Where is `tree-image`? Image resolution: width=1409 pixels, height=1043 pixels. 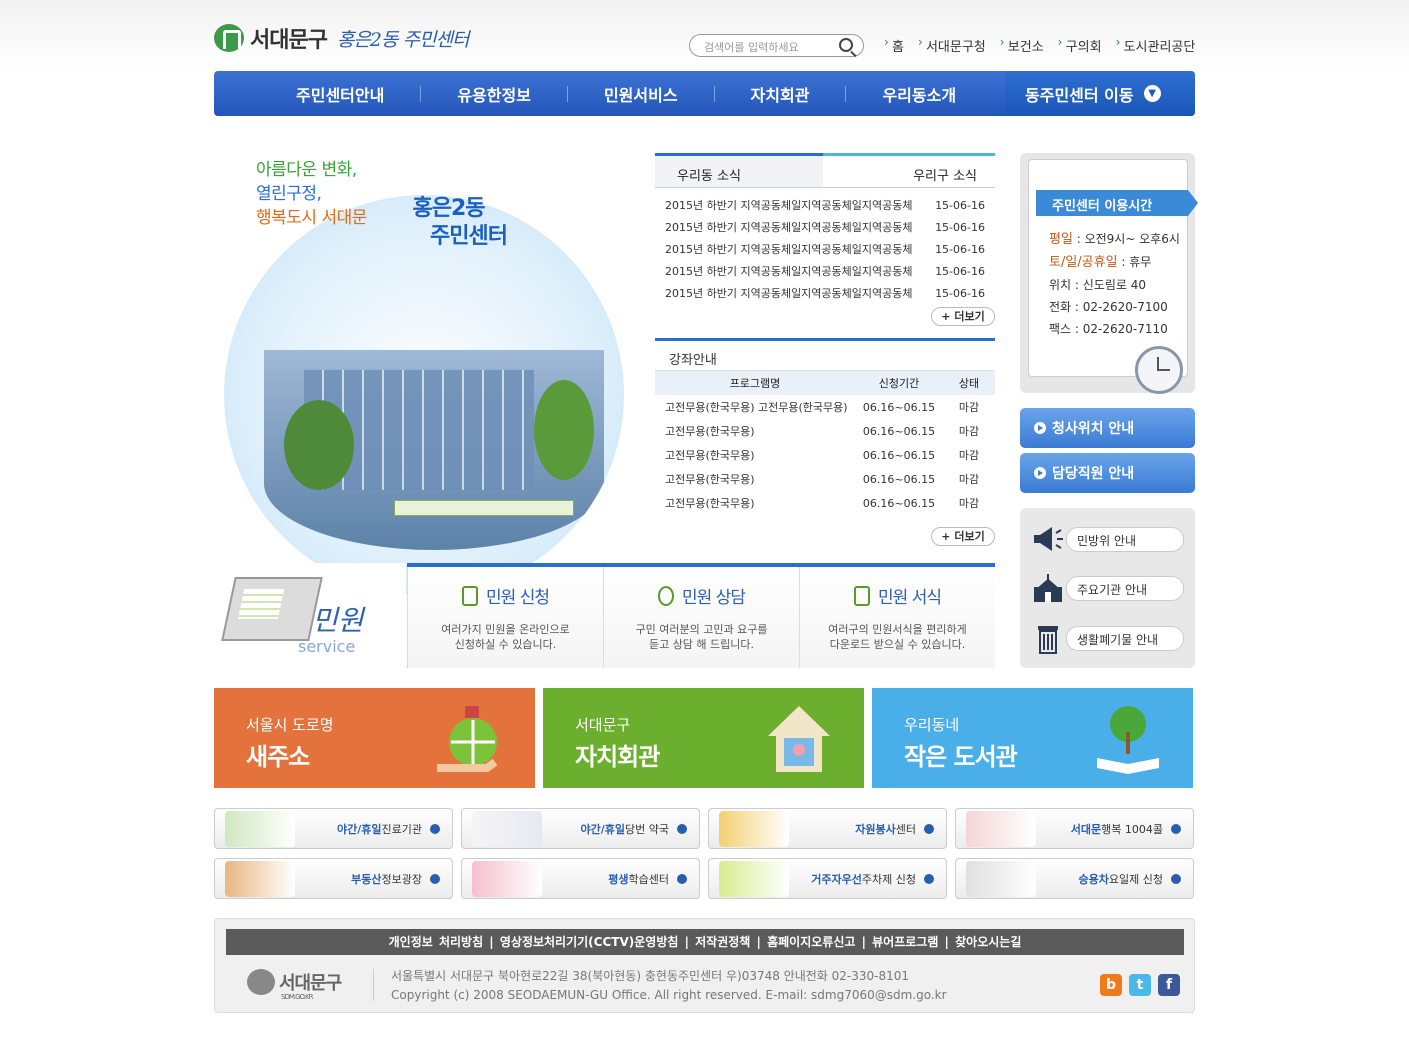 tree-image is located at coordinates (319, 445).